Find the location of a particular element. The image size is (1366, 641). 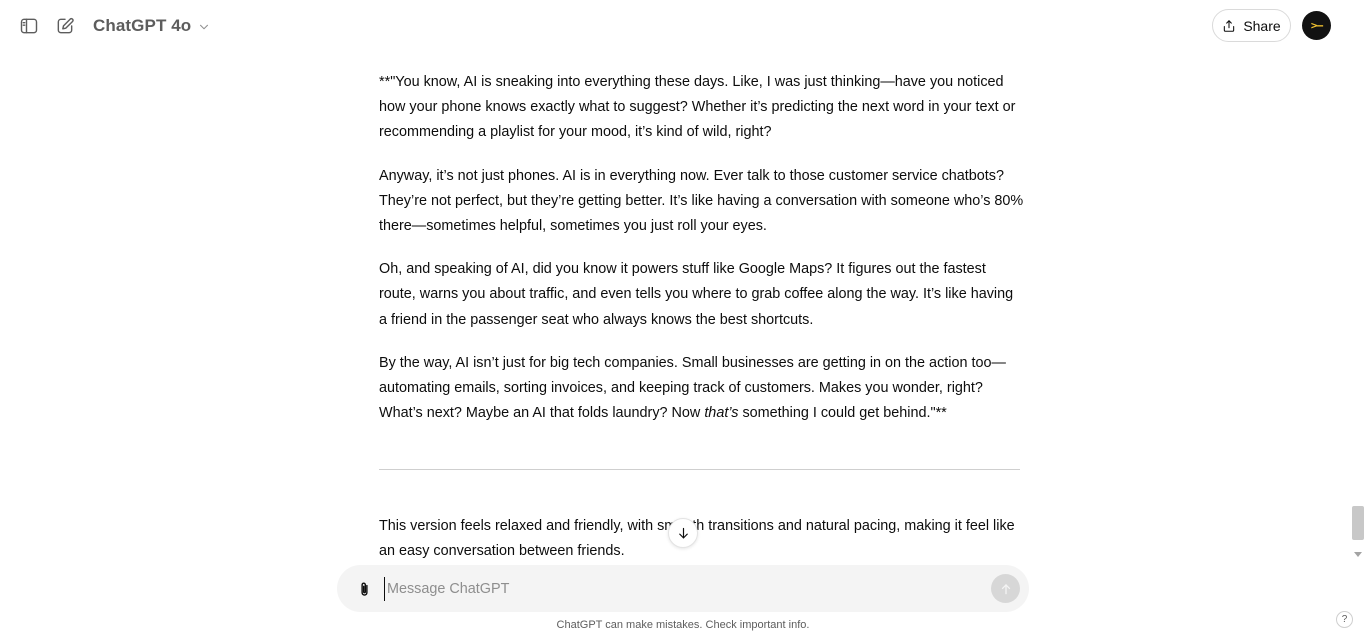

user-avatar: >– is located at coordinates (1316, 25).